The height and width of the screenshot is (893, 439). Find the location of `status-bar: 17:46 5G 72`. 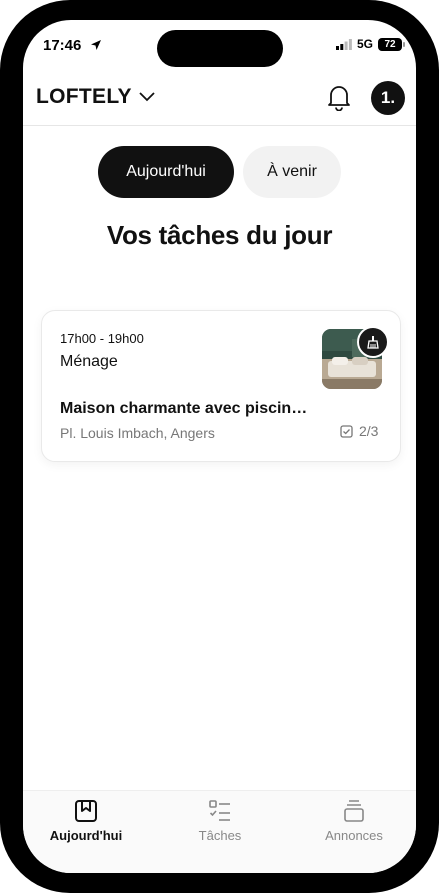

status-bar: 17:46 5G 72 is located at coordinates (219, 45).